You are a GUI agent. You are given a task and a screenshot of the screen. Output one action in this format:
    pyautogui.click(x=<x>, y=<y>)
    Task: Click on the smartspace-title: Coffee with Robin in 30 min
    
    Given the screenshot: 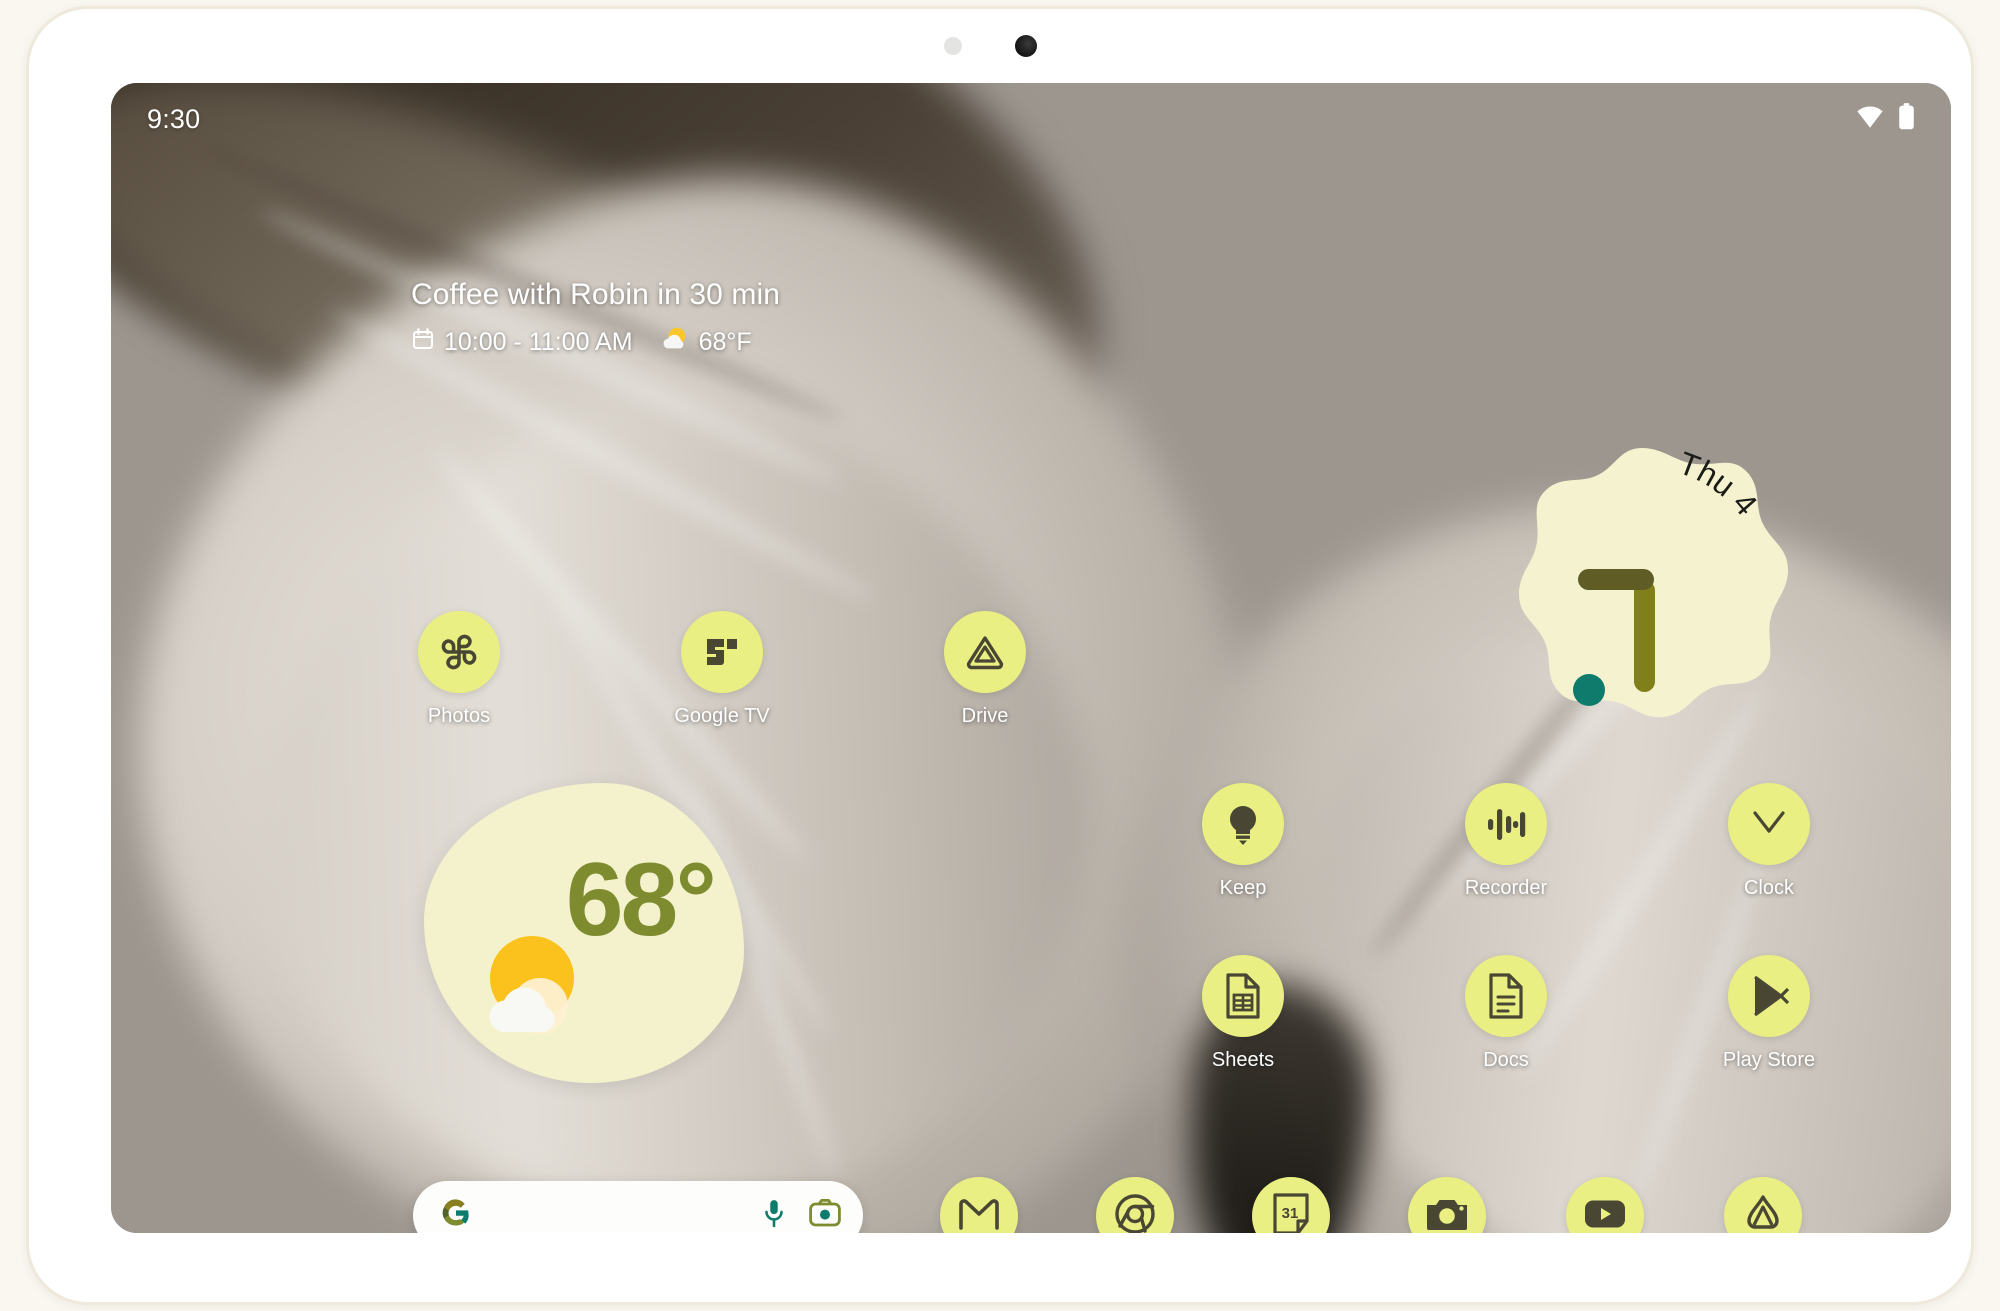 What is the action you would take?
    pyautogui.click(x=596, y=294)
    